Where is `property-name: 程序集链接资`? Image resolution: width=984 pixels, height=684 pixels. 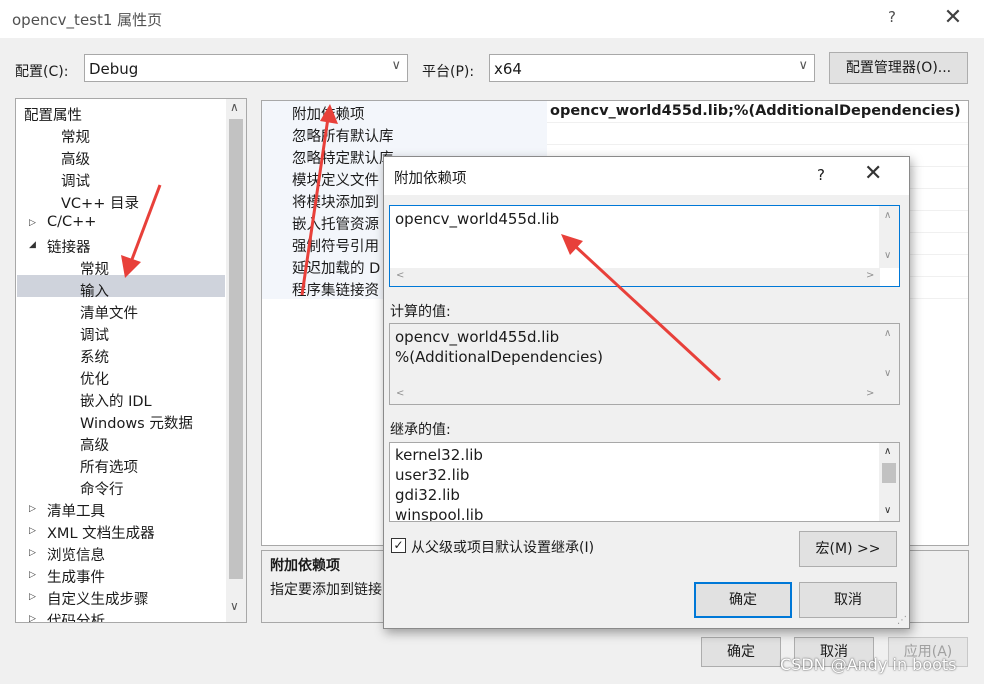
property-name: 程序集链接资 is located at coordinates (335, 291).